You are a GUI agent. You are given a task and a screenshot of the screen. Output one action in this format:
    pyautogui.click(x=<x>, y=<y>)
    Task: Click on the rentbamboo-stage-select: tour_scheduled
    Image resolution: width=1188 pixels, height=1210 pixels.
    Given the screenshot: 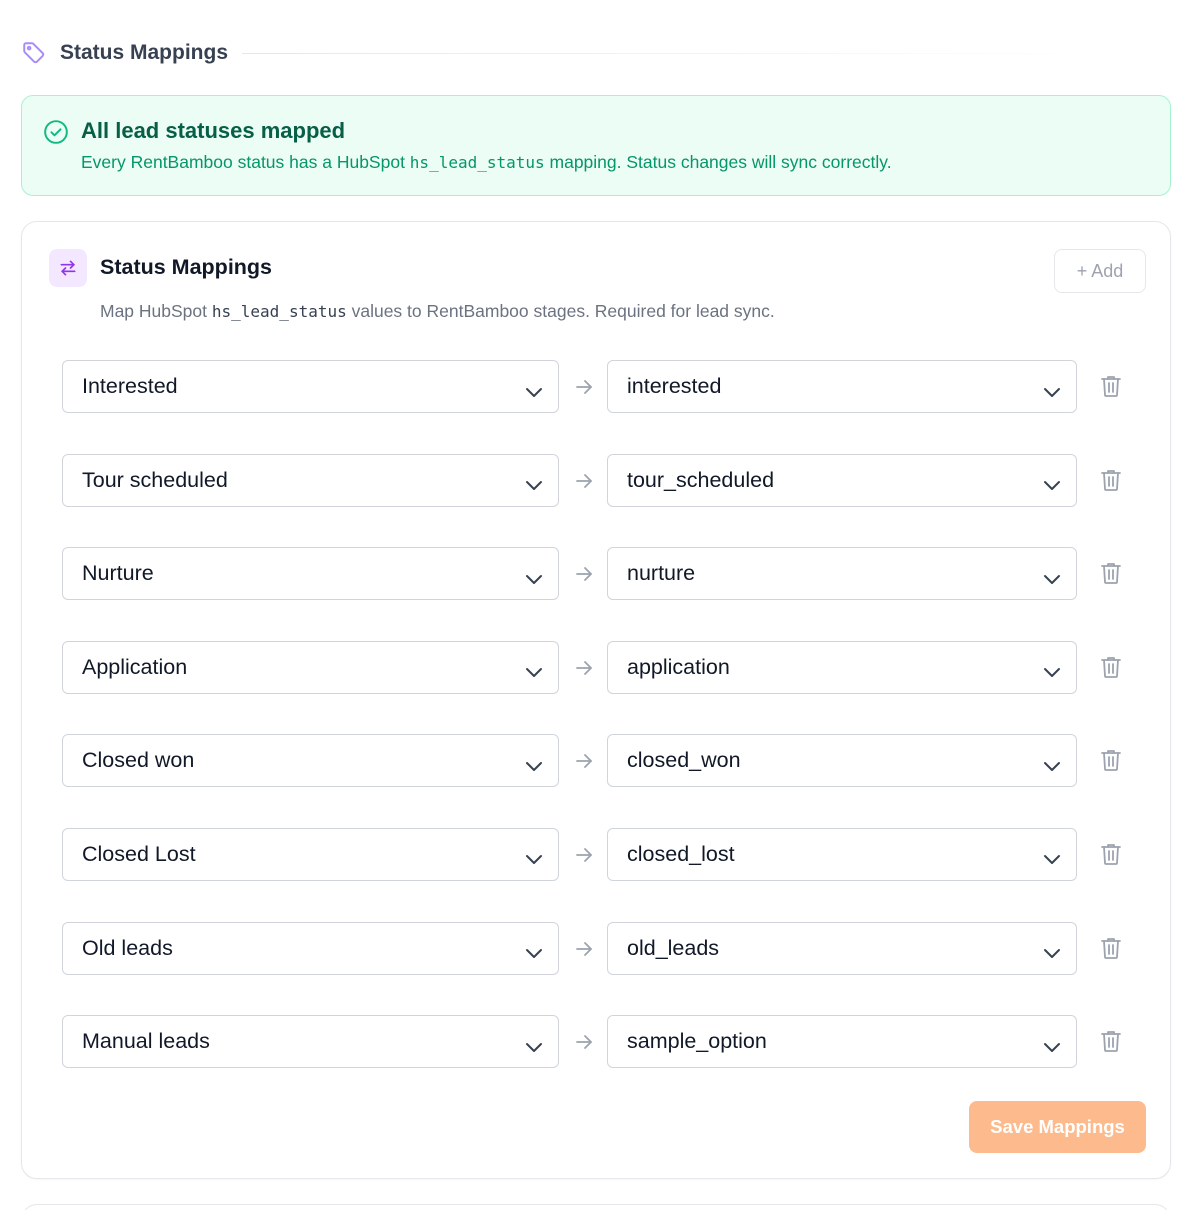 What is the action you would take?
    pyautogui.click(x=842, y=480)
    